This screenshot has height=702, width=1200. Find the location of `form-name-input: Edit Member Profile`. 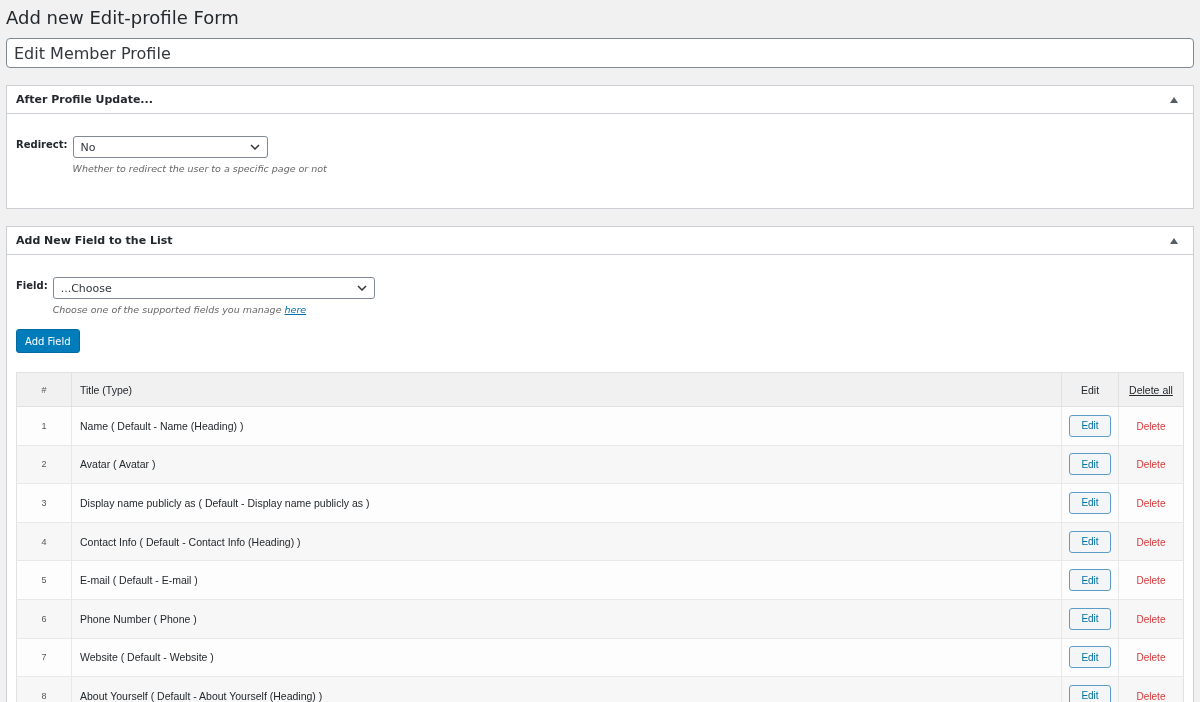

form-name-input: Edit Member Profile is located at coordinates (600, 53).